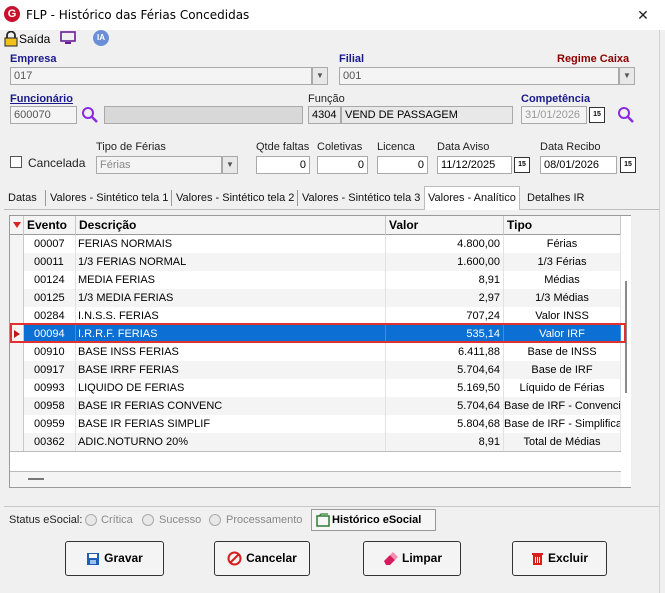 The height and width of the screenshot is (593, 665). I want to click on table-row: 00125 1/3 MEDIA FERIAS 2,97 1/3 Médias, so click(315, 298).